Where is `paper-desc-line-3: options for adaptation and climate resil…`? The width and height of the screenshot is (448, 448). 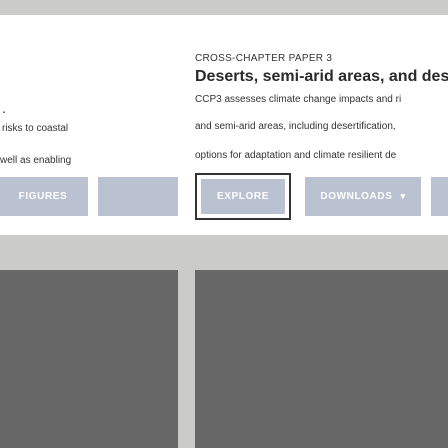
paper-desc-line-3: options for adaptation and climate resil… is located at coordinates (296, 155).